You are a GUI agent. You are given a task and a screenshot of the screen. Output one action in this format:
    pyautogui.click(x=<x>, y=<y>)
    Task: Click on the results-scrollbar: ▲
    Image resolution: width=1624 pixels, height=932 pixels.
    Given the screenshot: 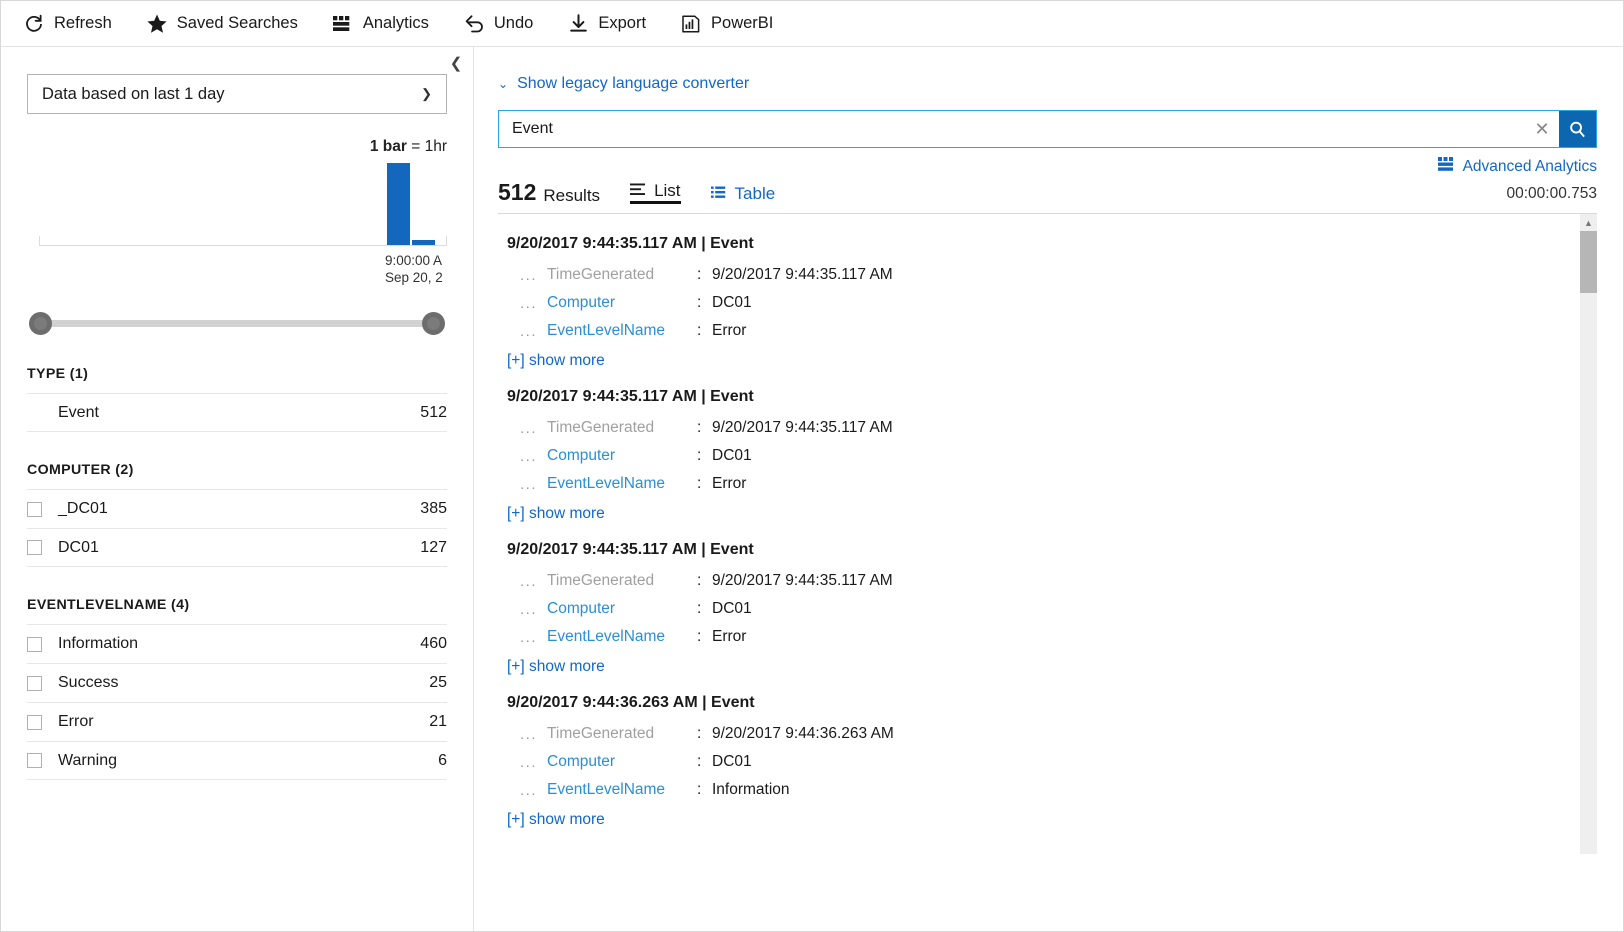 What is the action you would take?
    pyautogui.click(x=1588, y=534)
    